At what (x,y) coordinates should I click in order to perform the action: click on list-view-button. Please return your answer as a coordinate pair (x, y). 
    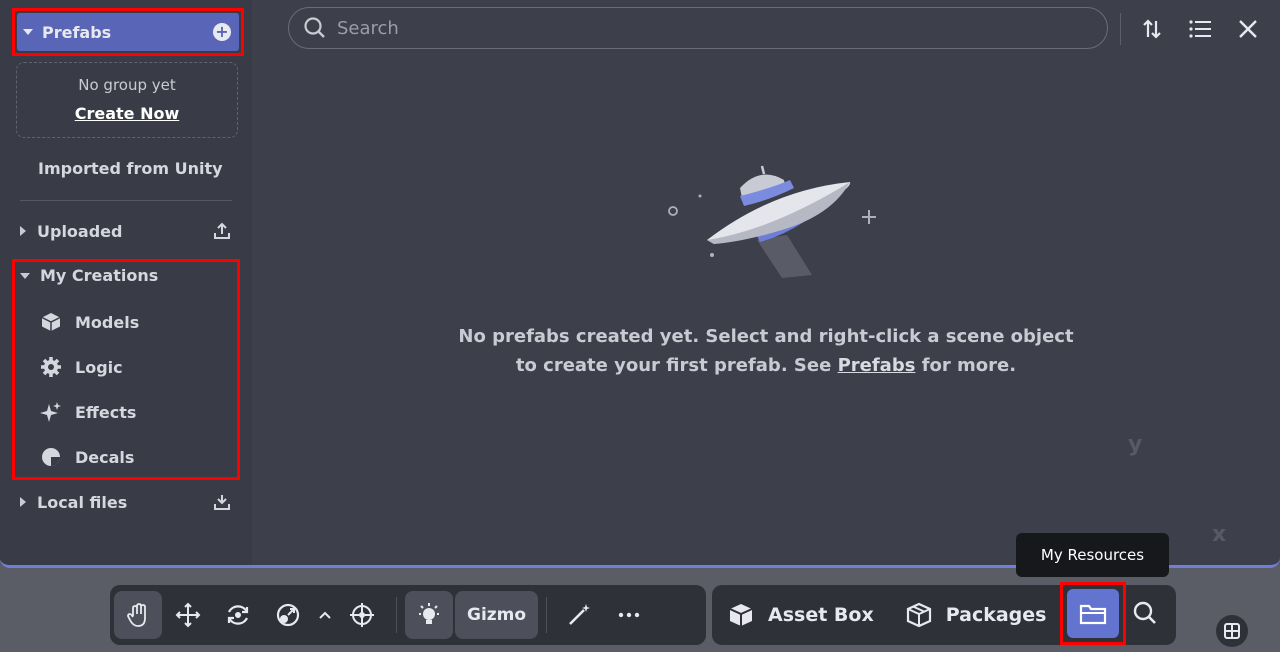
    Looking at the image, I should click on (1200, 29).